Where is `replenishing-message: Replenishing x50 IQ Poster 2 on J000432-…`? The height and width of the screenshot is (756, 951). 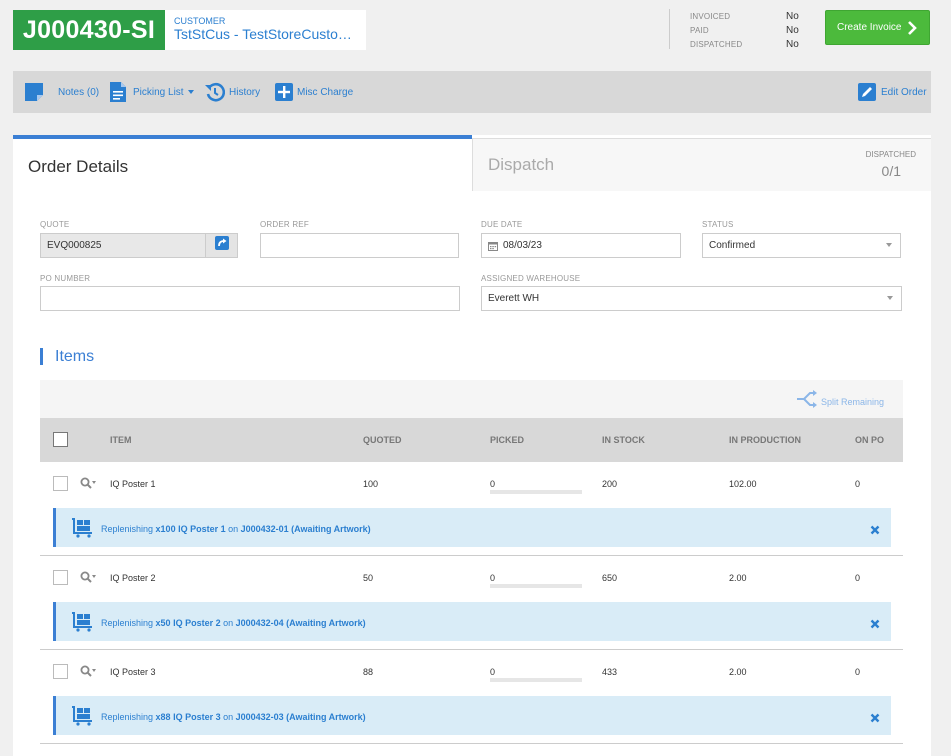
replenishing-message: Replenishing x50 IQ Poster 2 on J000432-… is located at coordinates (233, 623).